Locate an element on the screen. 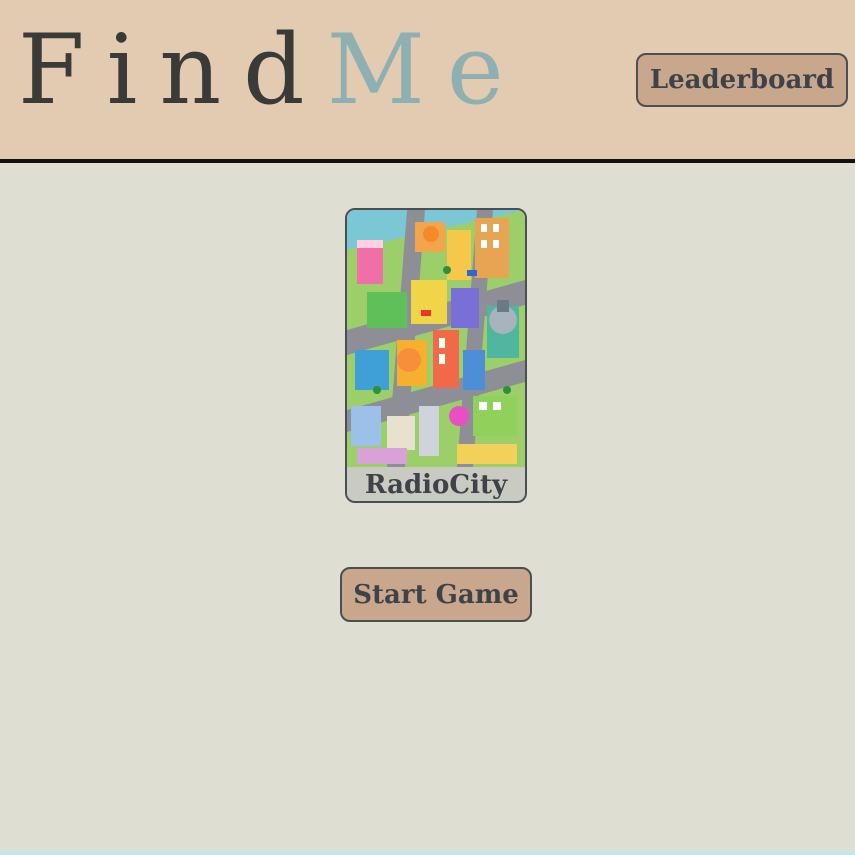 This screenshot has height=855, width=855. map-card-radiocity: RadioCity is located at coordinates (436, 355).